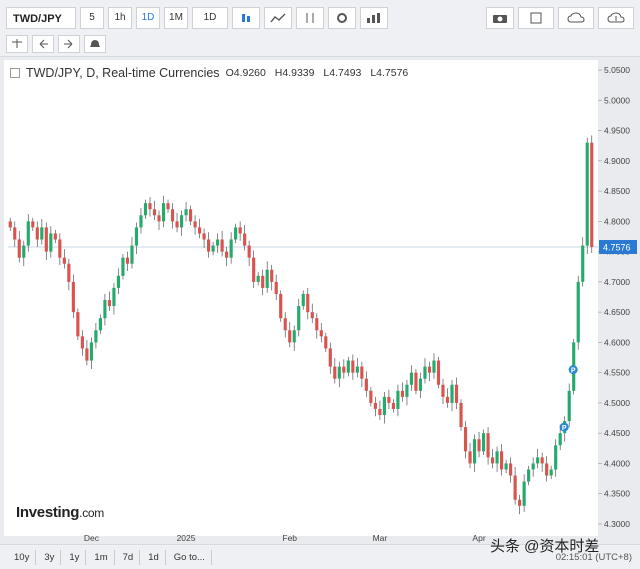  Describe the element at coordinates (17, 44) in the screenshot. I see `scale-icon` at that location.